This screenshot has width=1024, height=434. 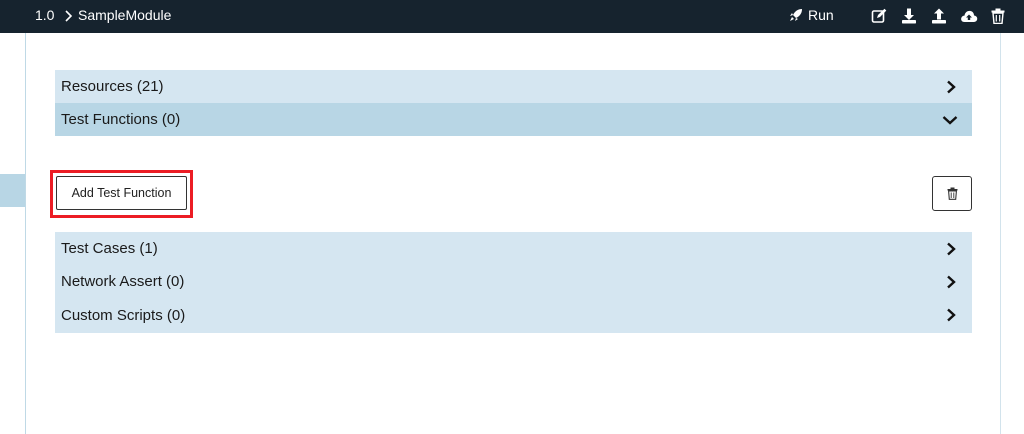 What do you see at coordinates (950, 120) in the screenshot?
I see `chevron-down-icon` at bounding box center [950, 120].